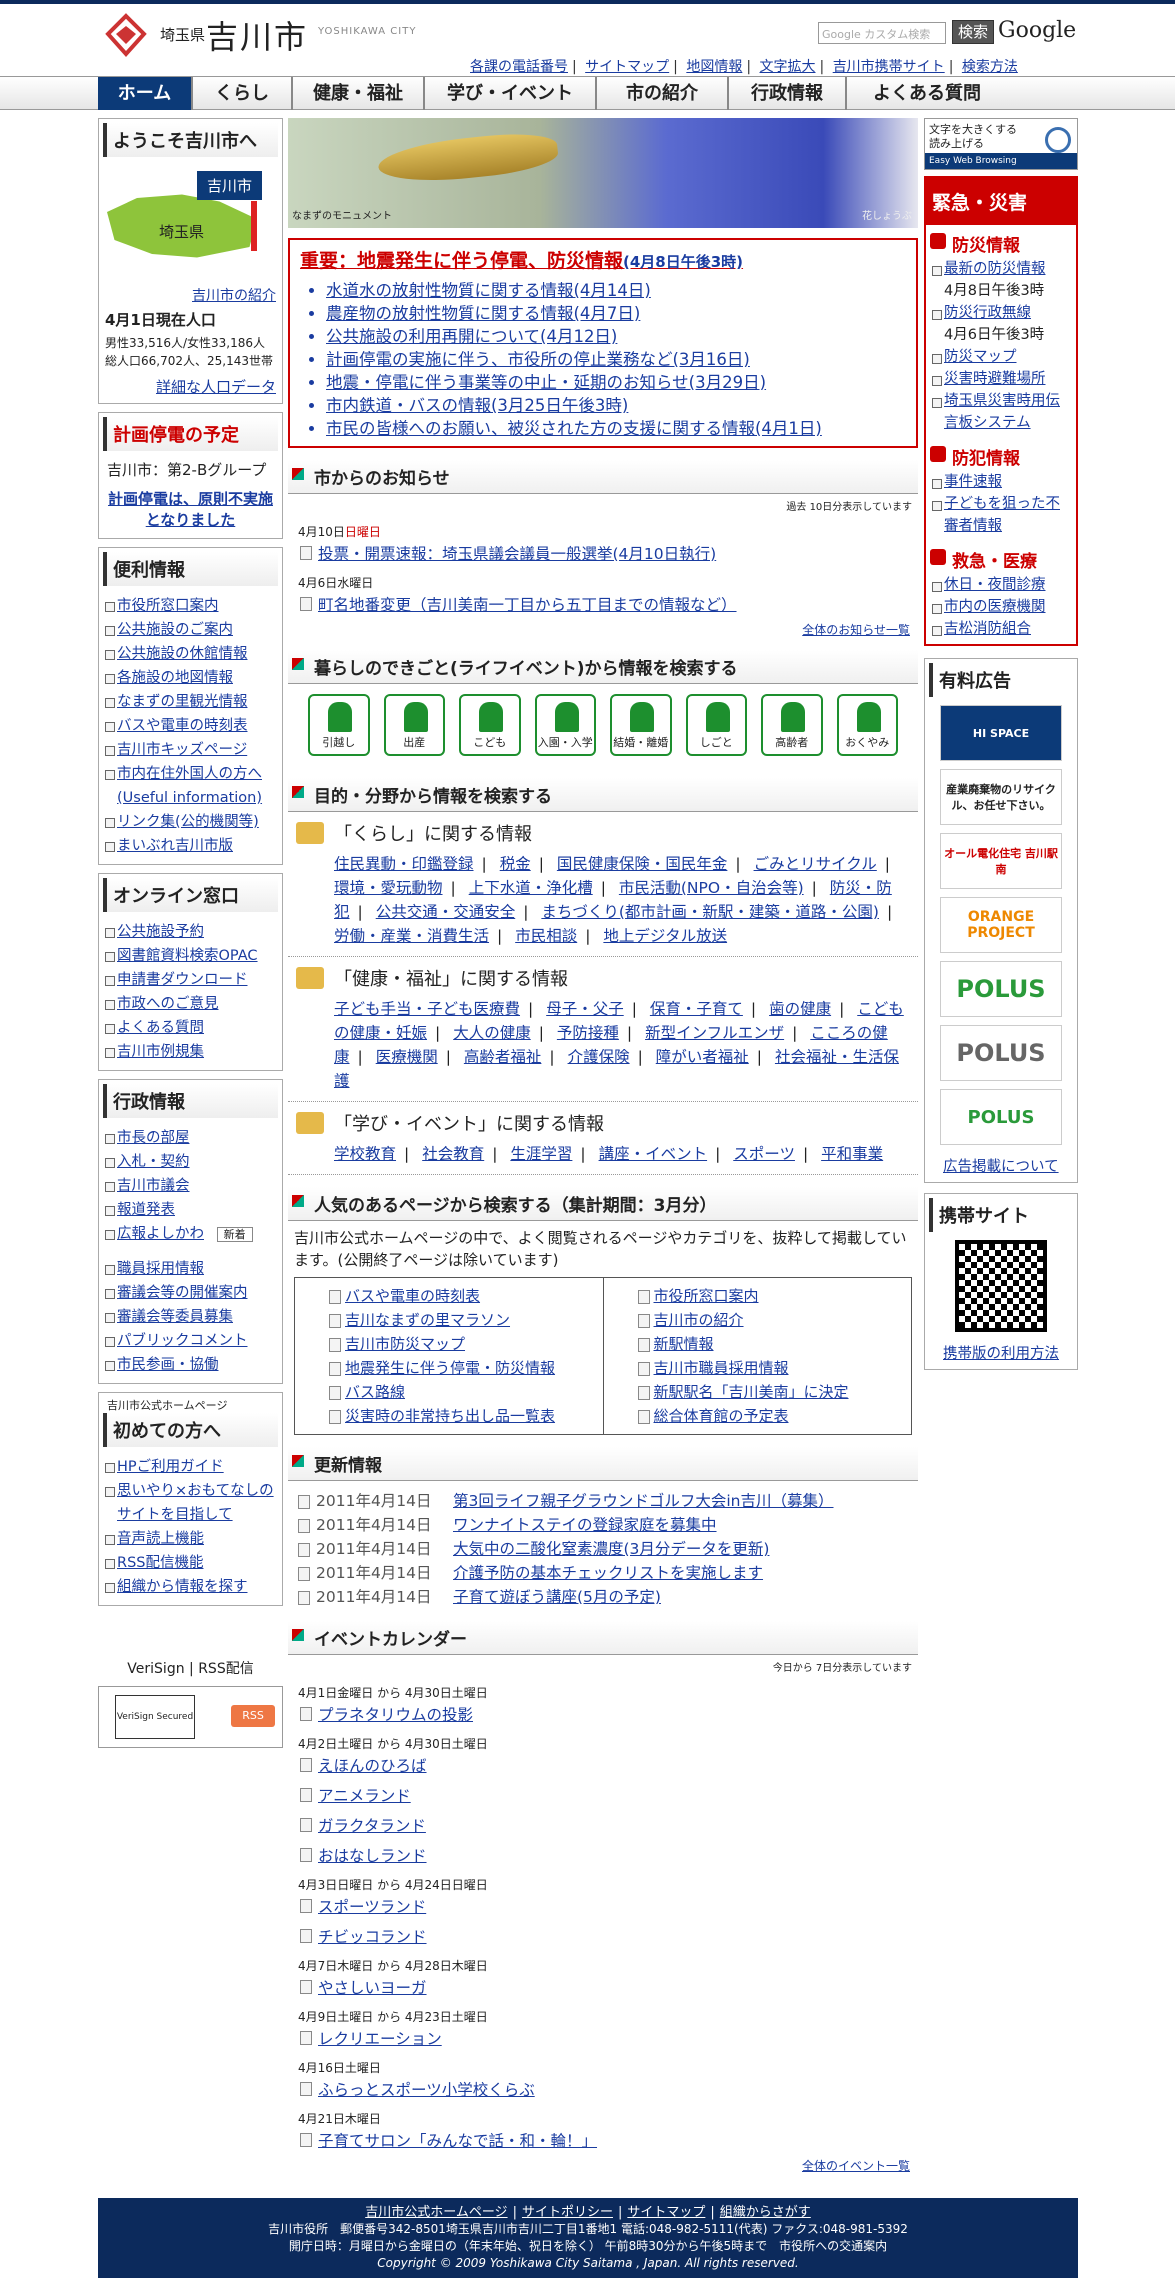 The width and height of the screenshot is (1175, 2278). I want to click on conv-item: 各施設の地図情報, so click(191, 678).